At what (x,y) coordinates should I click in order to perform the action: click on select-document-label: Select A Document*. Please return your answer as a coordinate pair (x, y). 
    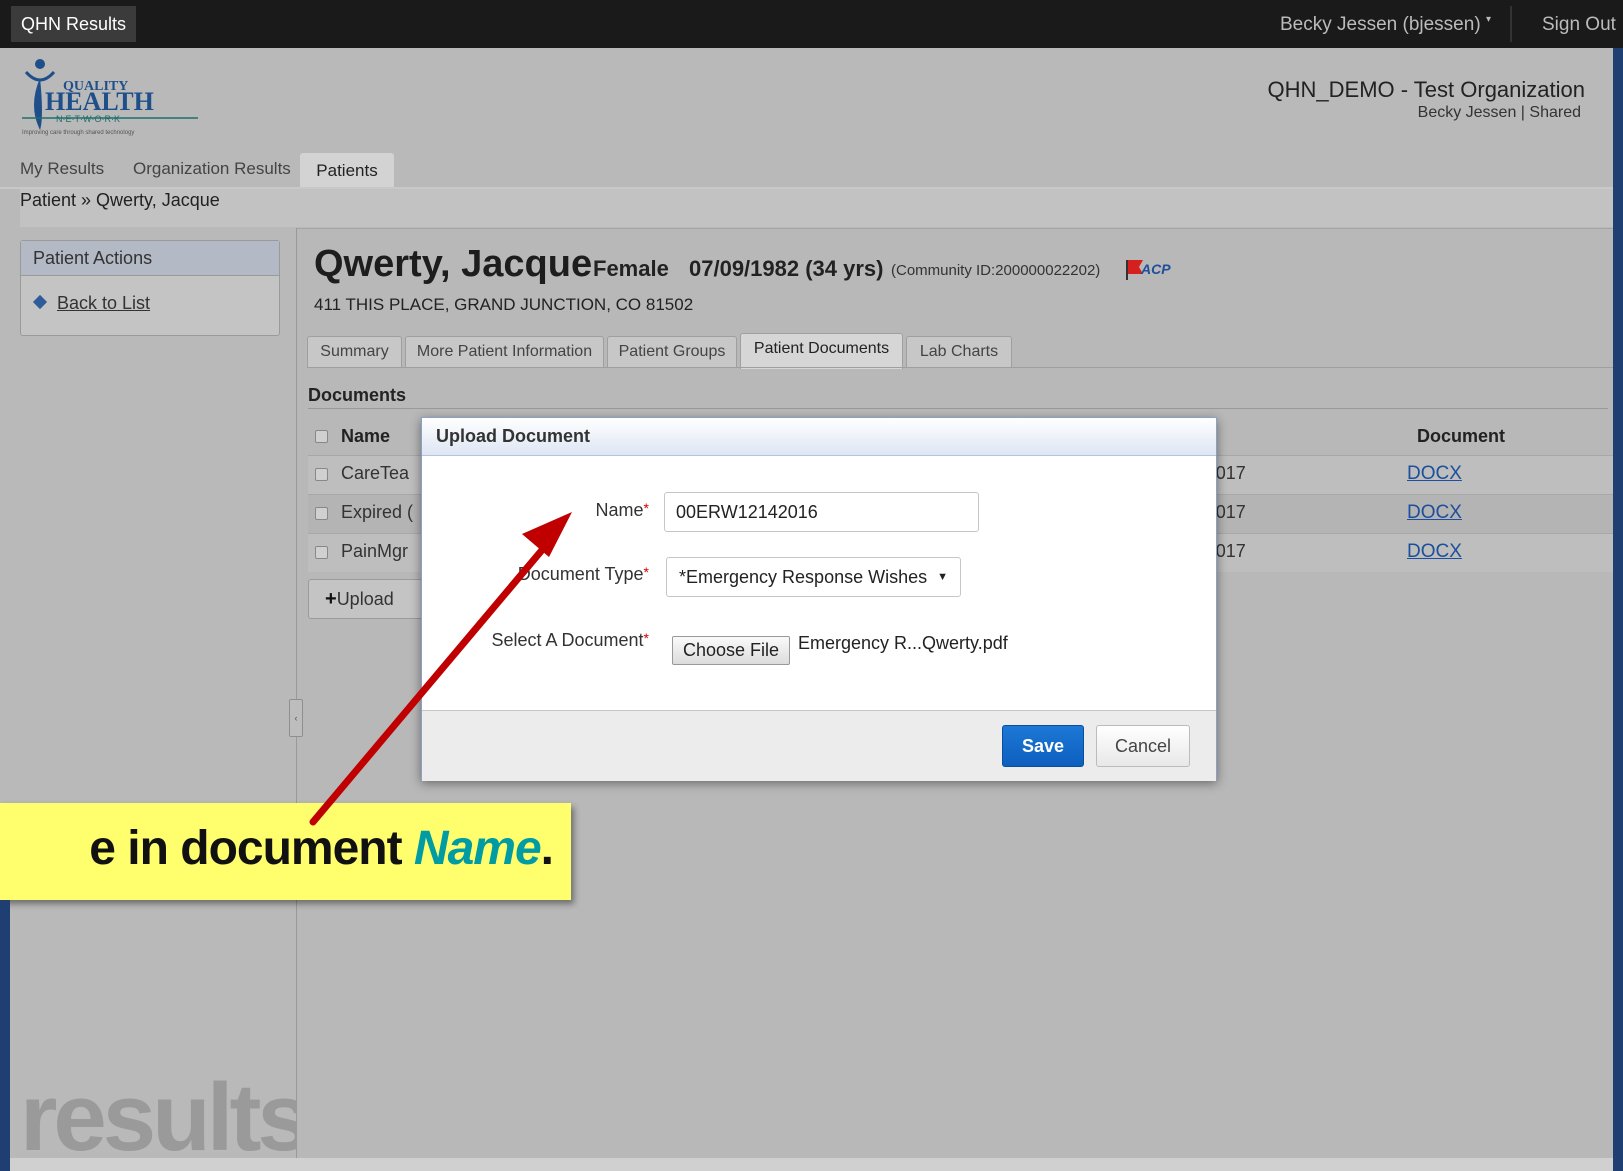
    Looking at the image, I should click on (570, 640).